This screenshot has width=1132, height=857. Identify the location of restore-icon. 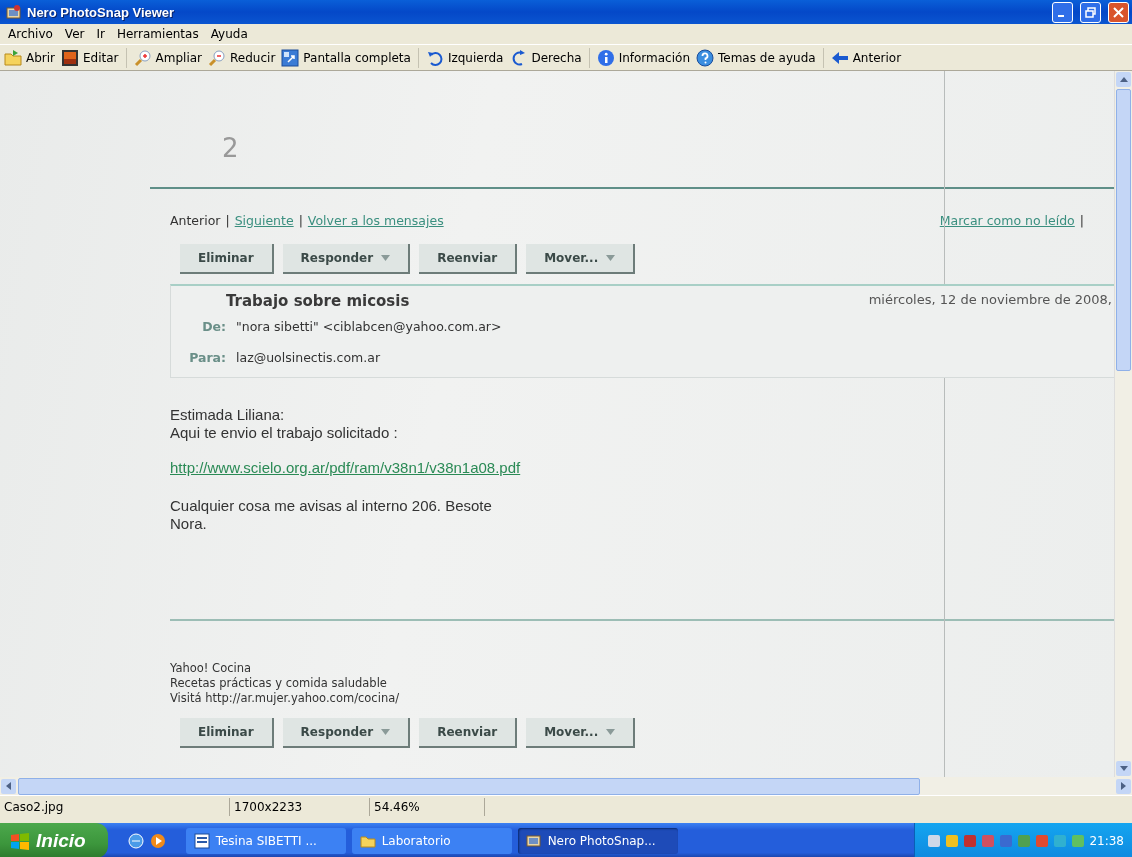
(1090, 12).